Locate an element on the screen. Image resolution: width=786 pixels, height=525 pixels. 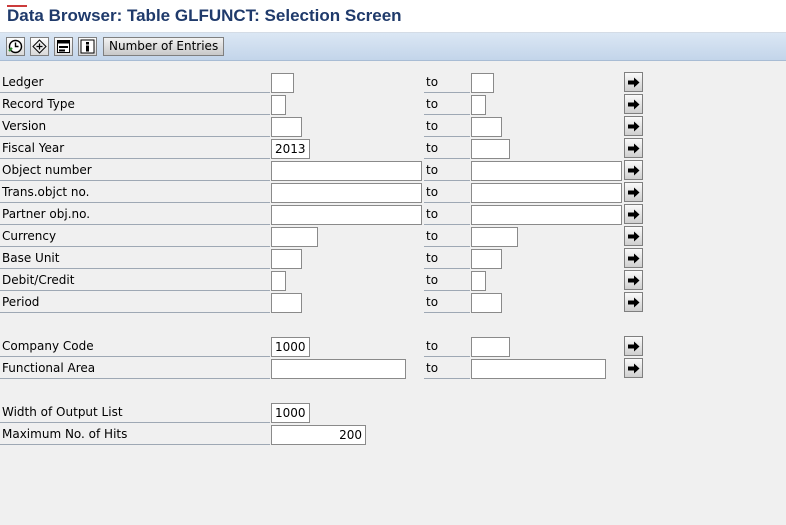
selection-row-partner-obj-no: Partner obj.no. to is located at coordinates (393, 215).